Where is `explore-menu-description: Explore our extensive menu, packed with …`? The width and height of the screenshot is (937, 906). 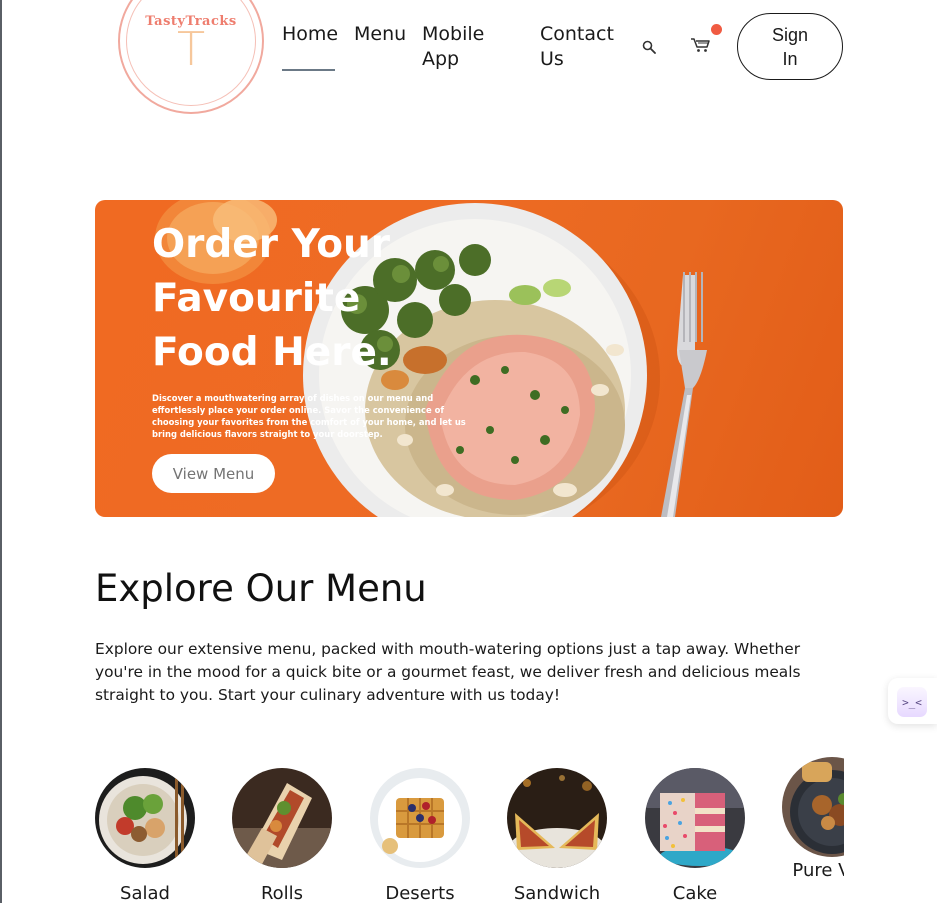
explore-menu-description: Explore our extensive menu, packed with … is located at coordinates (448, 672).